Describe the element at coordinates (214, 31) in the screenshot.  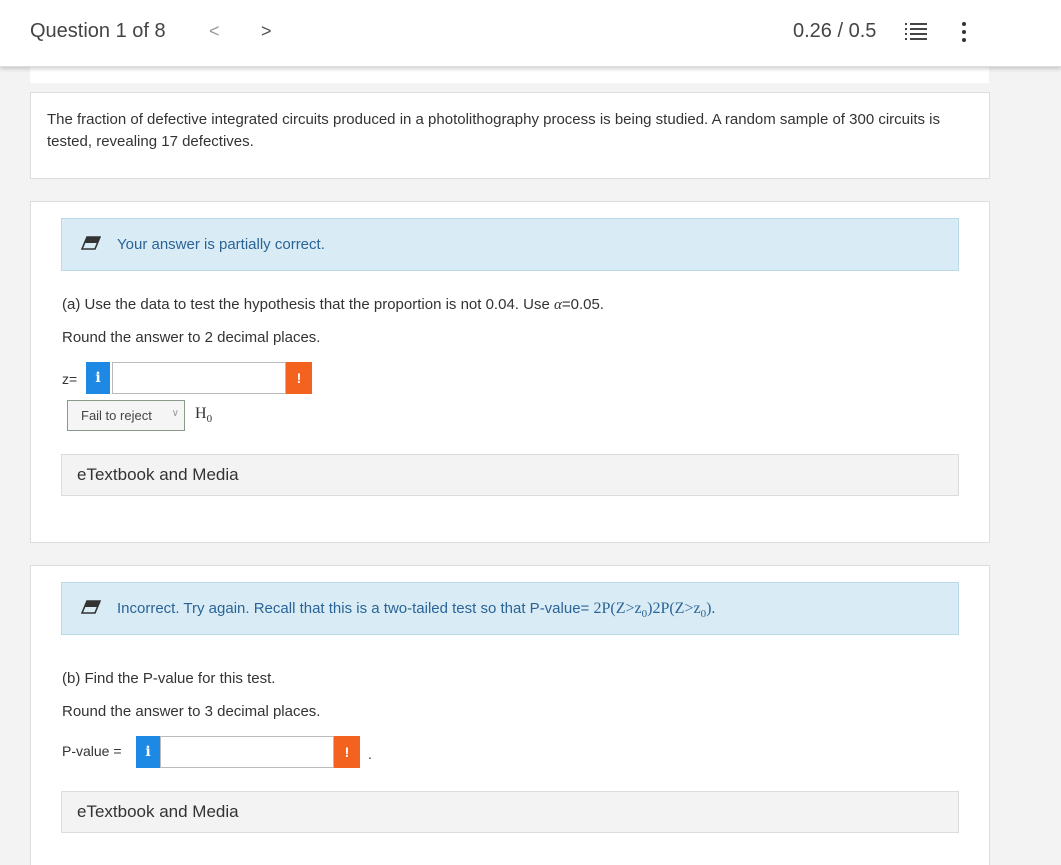
I see `previous-question-button: <` at that location.